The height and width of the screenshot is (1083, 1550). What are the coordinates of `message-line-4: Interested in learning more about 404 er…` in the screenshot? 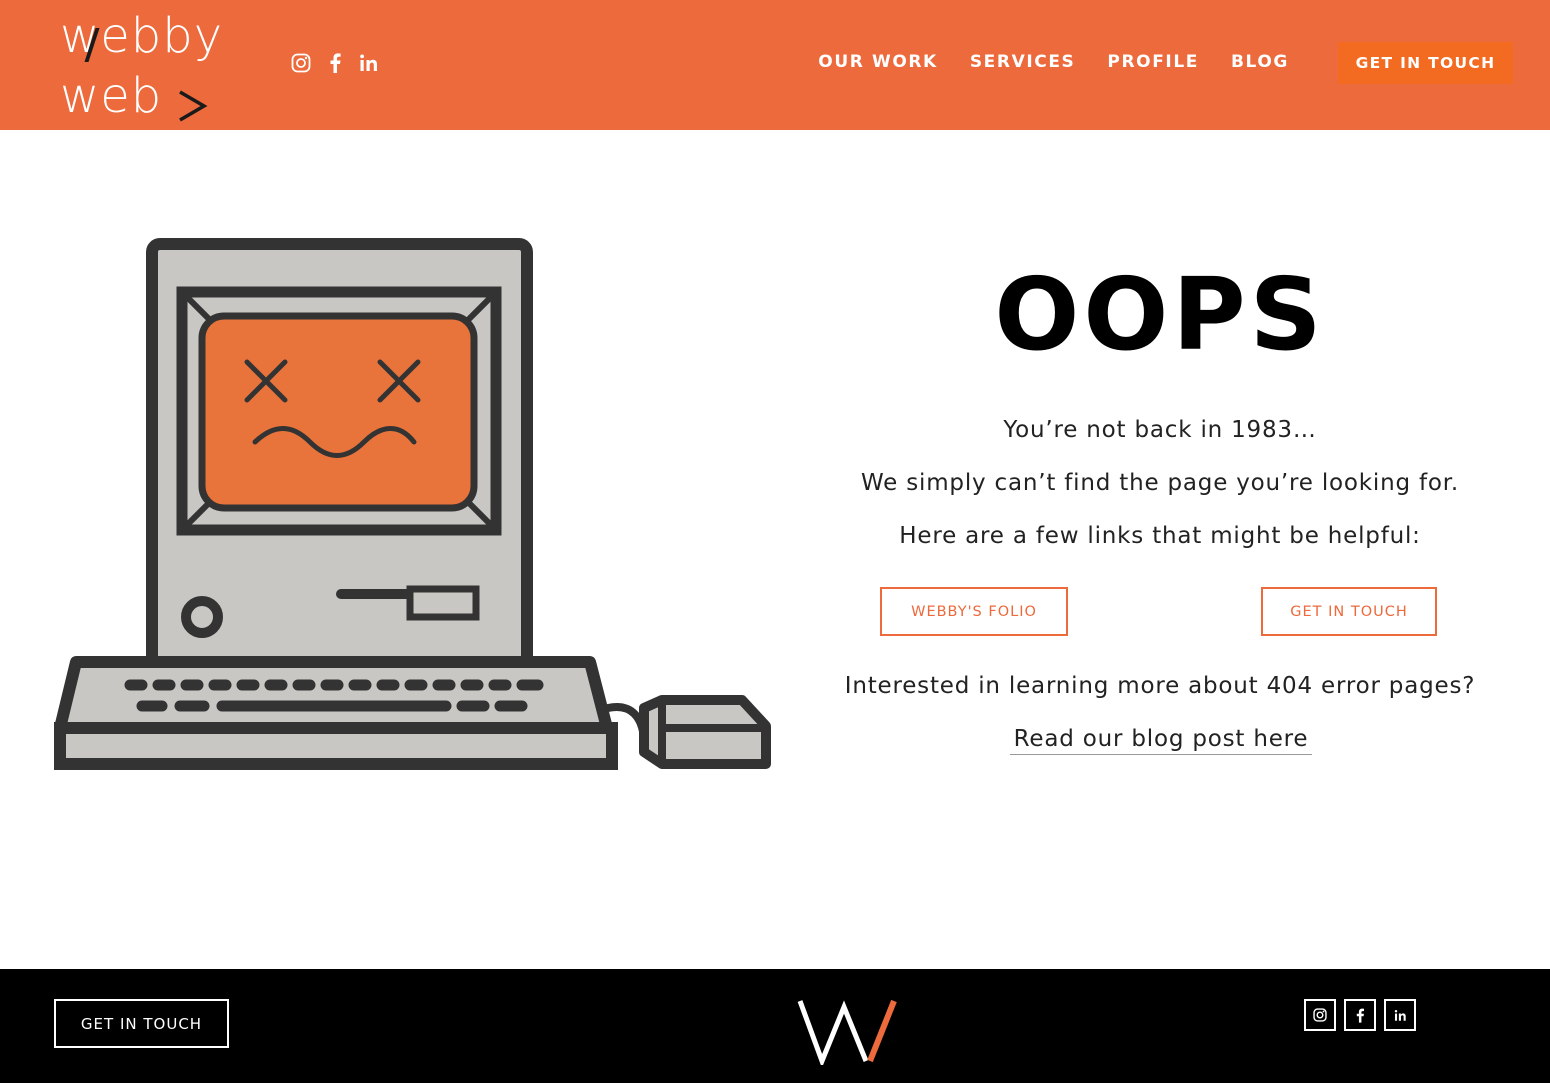 It's located at (1160, 686).